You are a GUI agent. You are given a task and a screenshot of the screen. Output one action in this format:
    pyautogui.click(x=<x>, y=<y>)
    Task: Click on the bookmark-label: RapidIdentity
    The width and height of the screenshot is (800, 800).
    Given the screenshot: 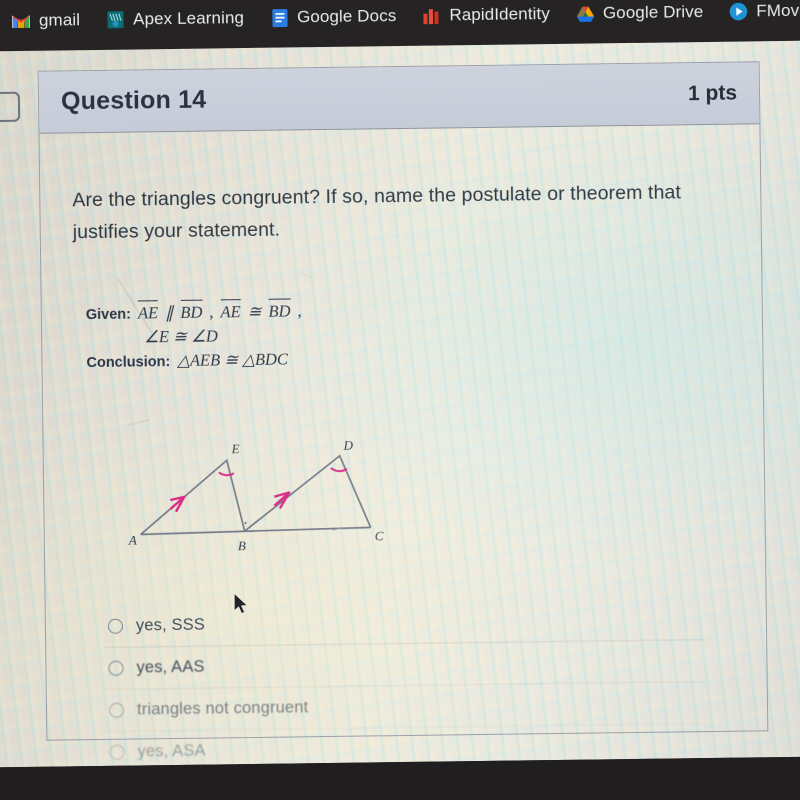 What is the action you would take?
    pyautogui.click(x=500, y=14)
    